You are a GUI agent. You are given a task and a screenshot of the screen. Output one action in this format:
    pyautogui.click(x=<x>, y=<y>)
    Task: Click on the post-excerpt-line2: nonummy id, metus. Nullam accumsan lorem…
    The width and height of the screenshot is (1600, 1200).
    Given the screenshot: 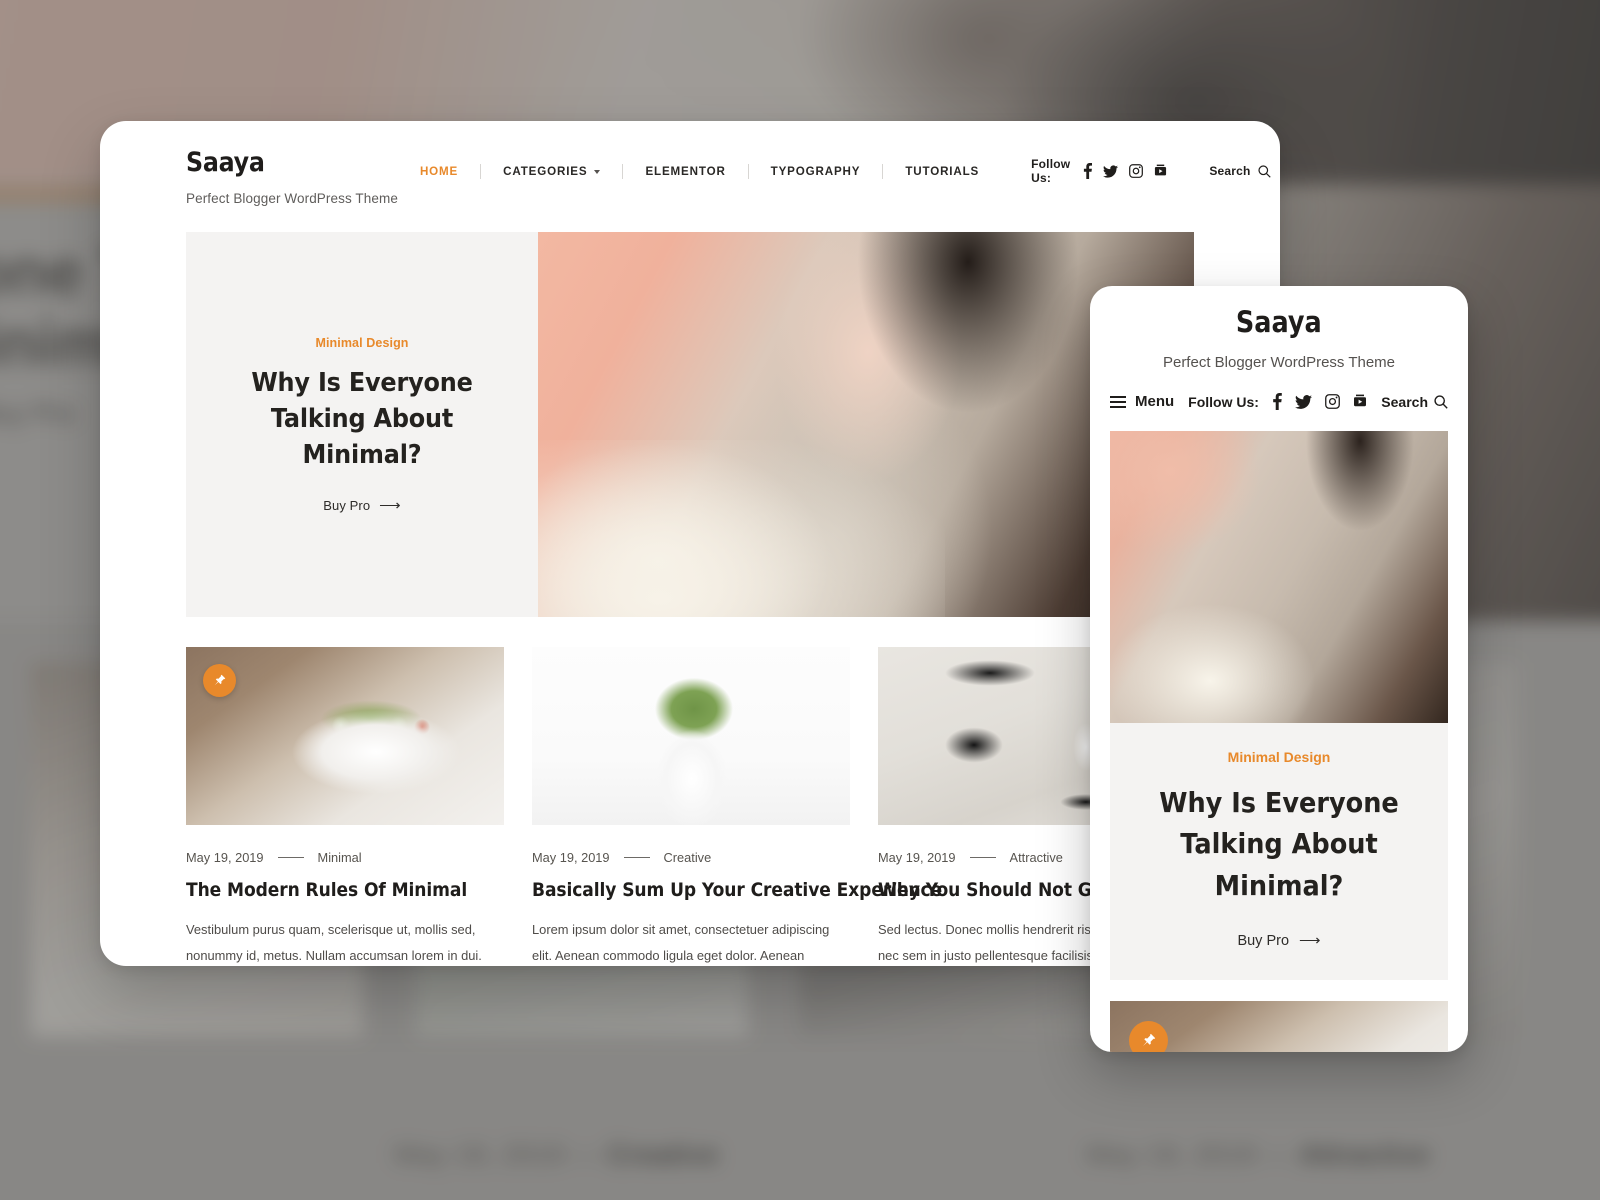 What is the action you would take?
    pyautogui.click(x=334, y=955)
    